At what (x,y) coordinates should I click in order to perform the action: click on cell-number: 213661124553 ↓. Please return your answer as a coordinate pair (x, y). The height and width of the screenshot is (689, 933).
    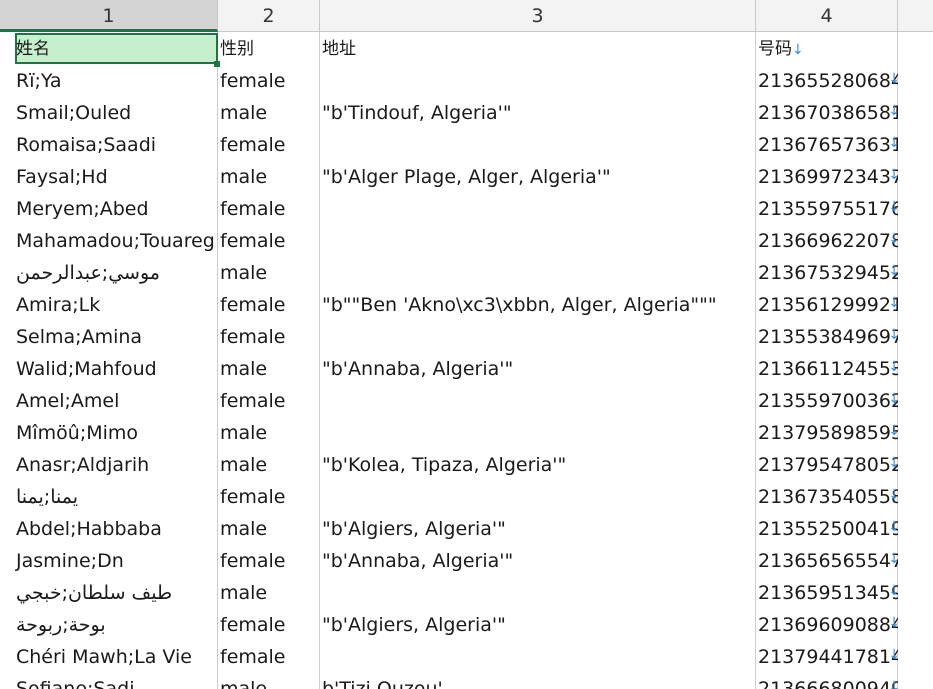
    Looking at the image, I should click on (827, 369).